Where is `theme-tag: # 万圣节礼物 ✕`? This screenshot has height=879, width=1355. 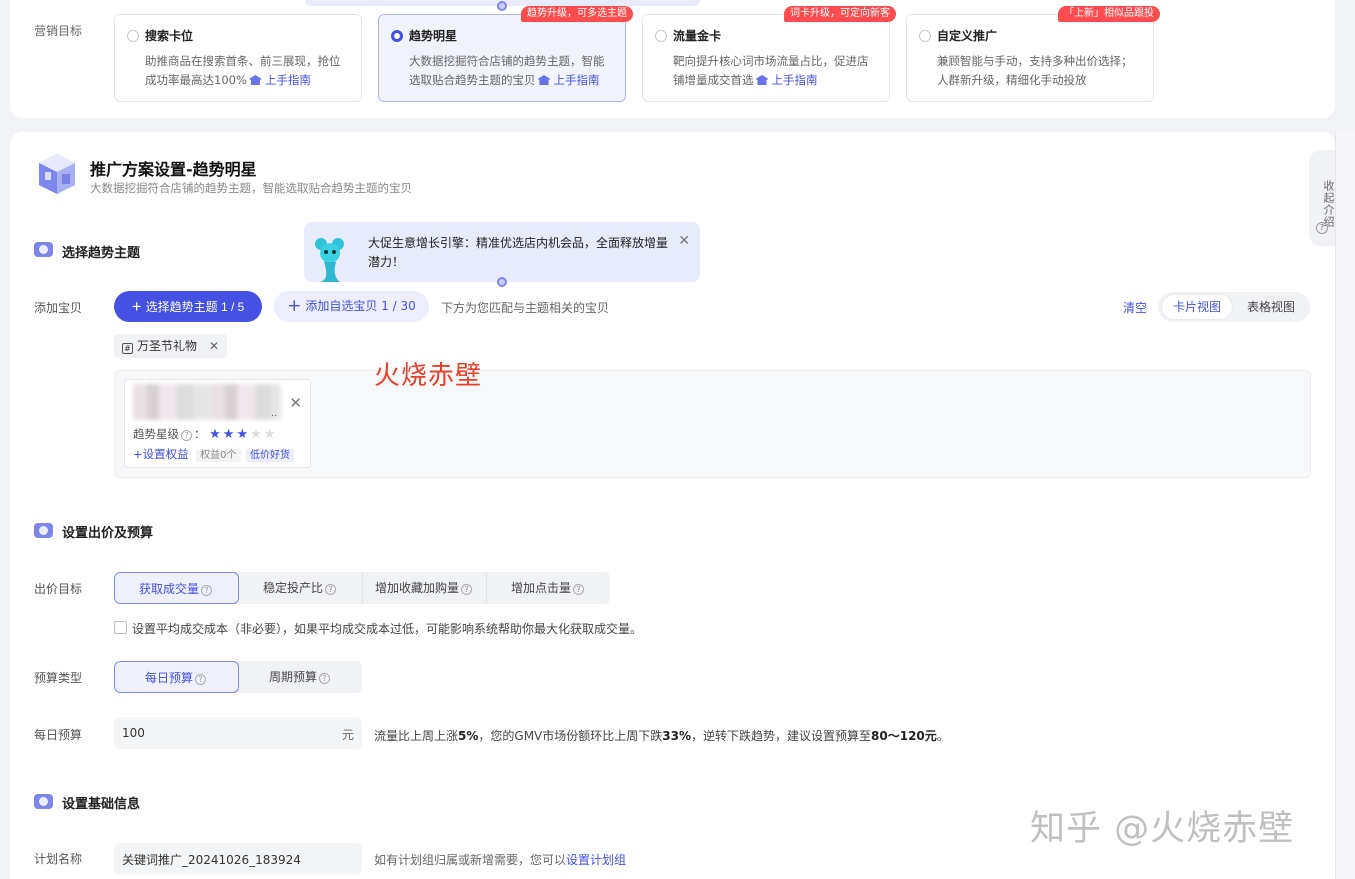 theme-tag: # 万圣节礼物 ✕ is located at coordinates (171, 346).